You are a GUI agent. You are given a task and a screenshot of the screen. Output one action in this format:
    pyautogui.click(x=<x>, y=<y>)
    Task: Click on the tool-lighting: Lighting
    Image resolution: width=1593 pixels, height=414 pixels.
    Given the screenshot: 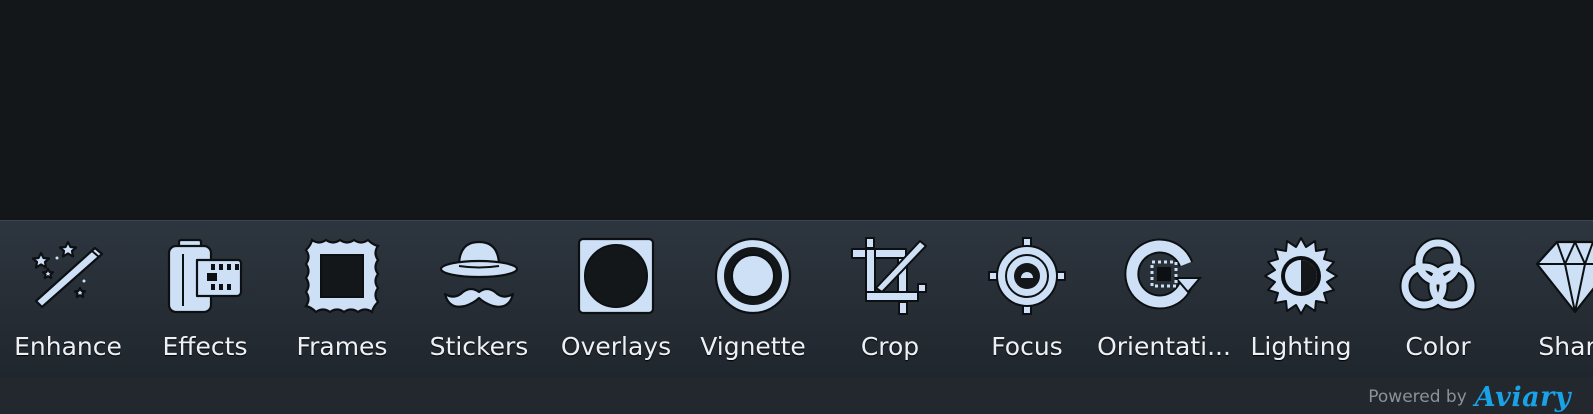 What is the action you would take?
    pyautogui.click(x=1301, y=299)
    